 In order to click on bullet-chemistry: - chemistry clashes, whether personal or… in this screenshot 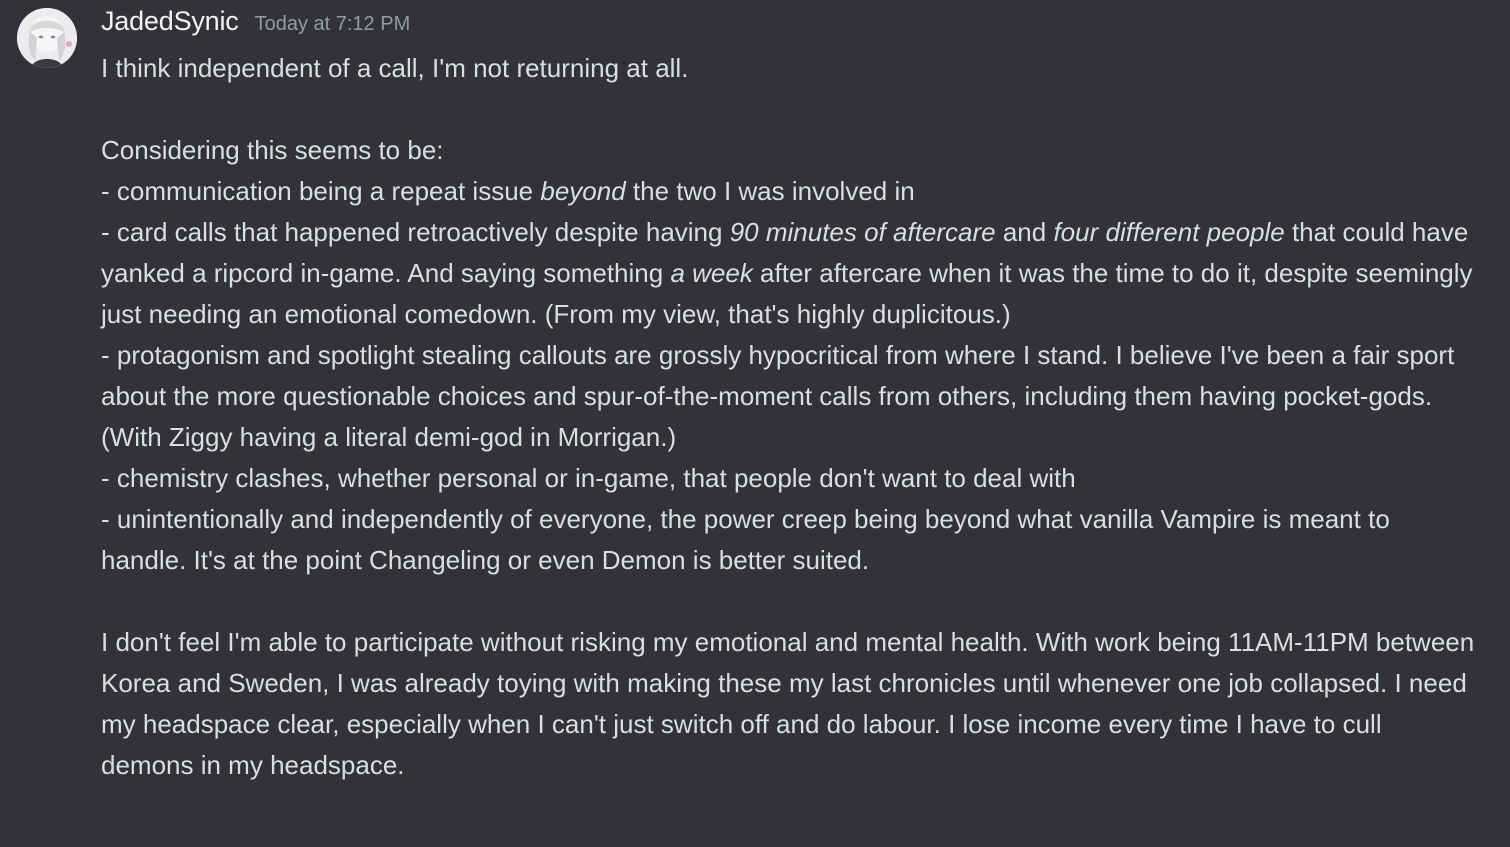, I will do `click(588, 478)`.